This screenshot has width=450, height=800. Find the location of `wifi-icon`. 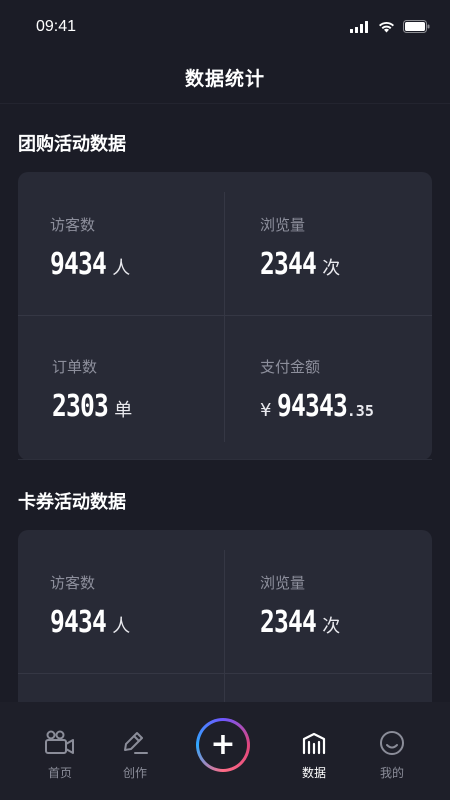

wifi-icon is located at coordinates (386, 26).